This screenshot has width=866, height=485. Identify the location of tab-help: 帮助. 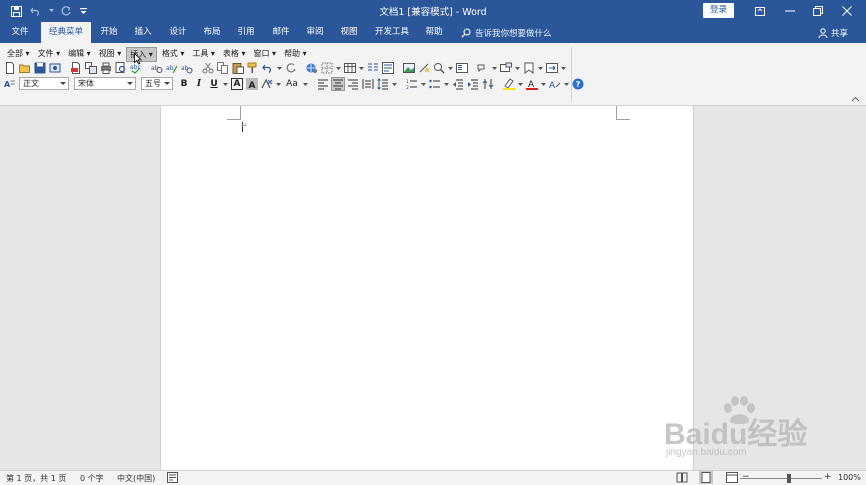
(434, 32).